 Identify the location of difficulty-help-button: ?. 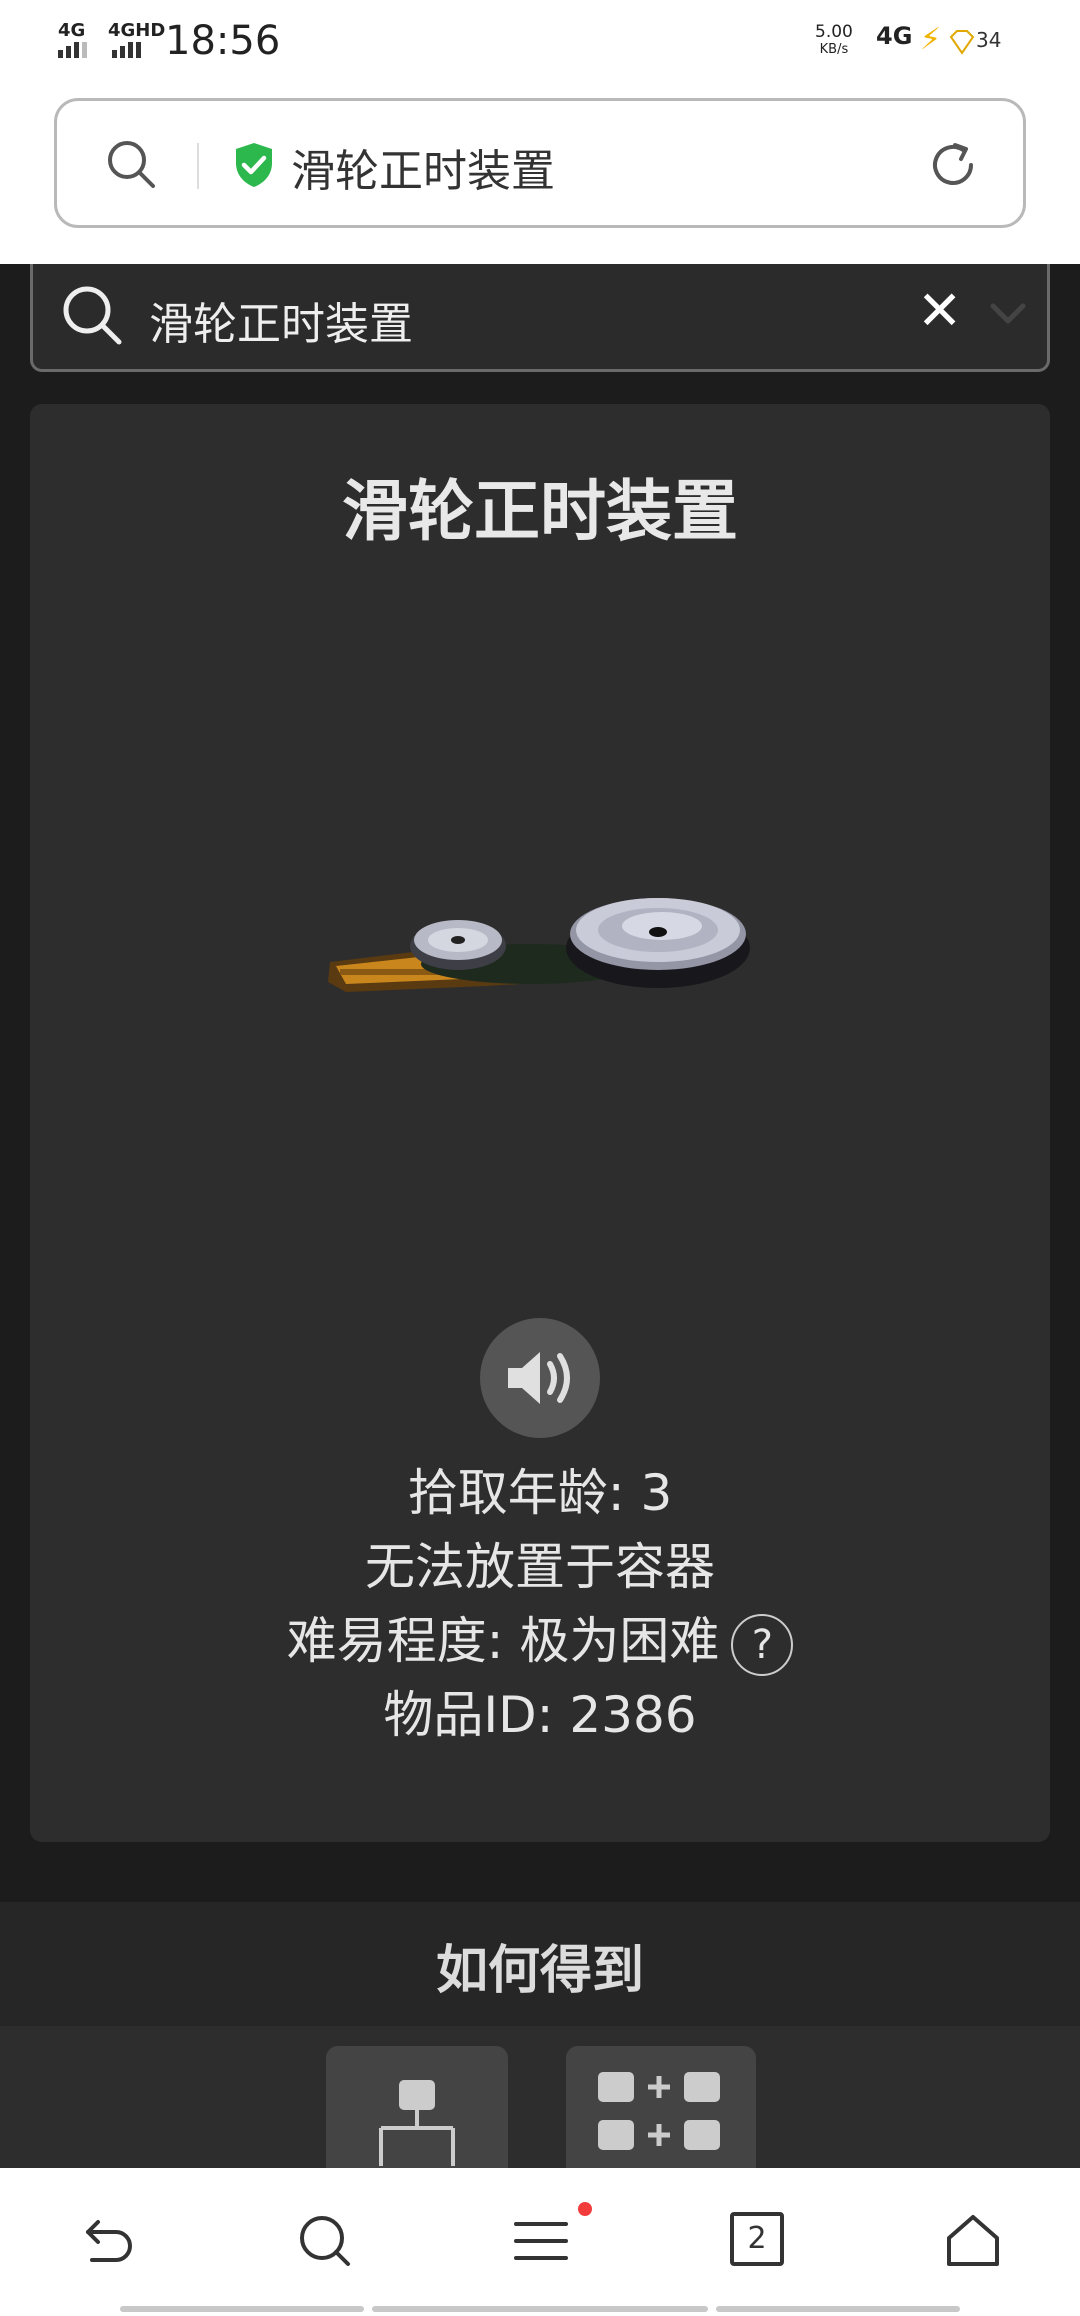
(762, 1644).